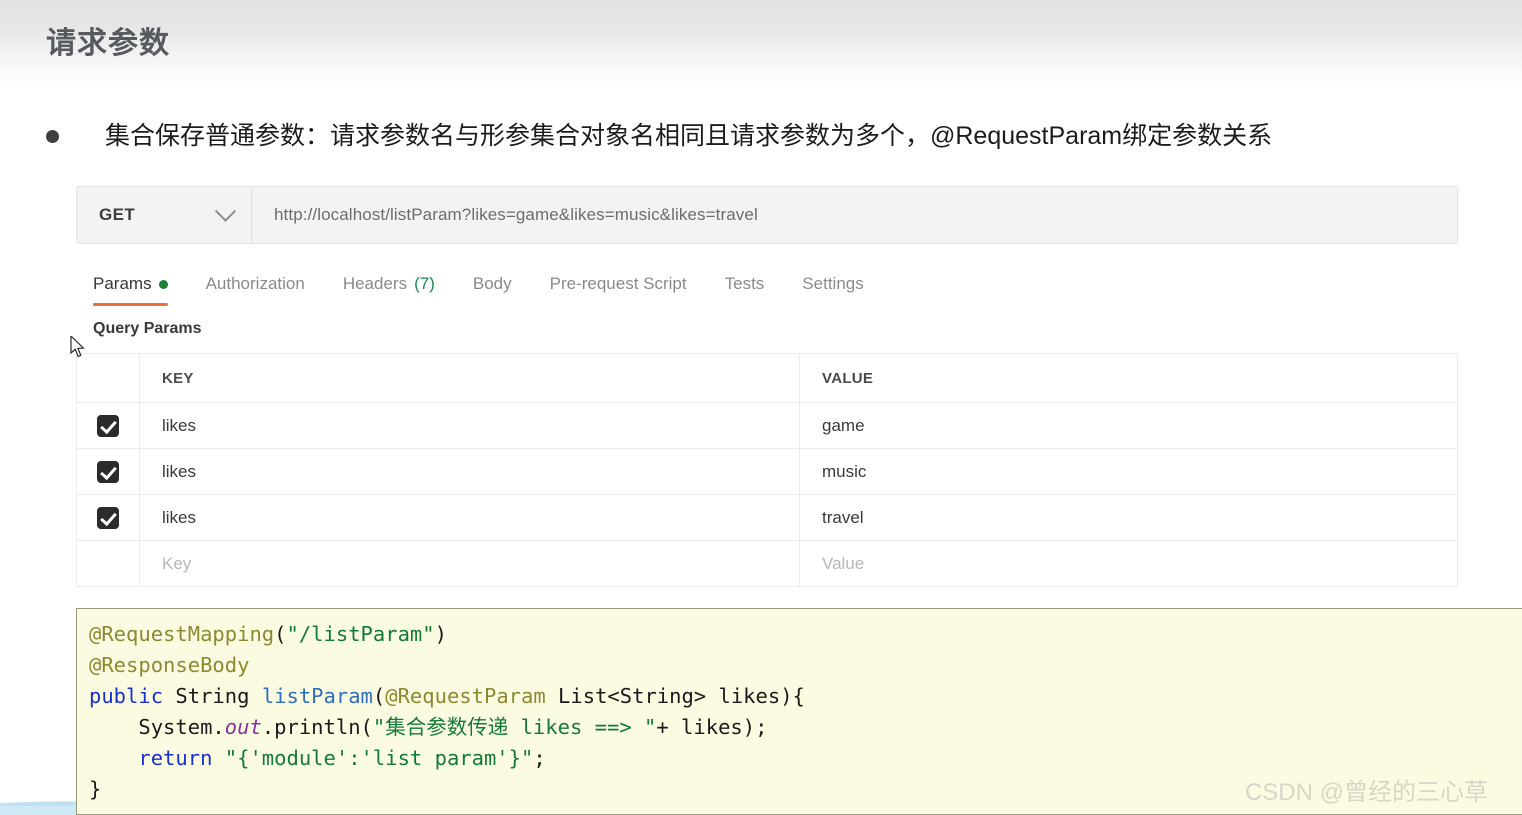 This screenshot has height=815, width=1522. Describe the element at coordinates (147, 328) in the screenshot. I see `query-params-heading: Query Params` at that location.